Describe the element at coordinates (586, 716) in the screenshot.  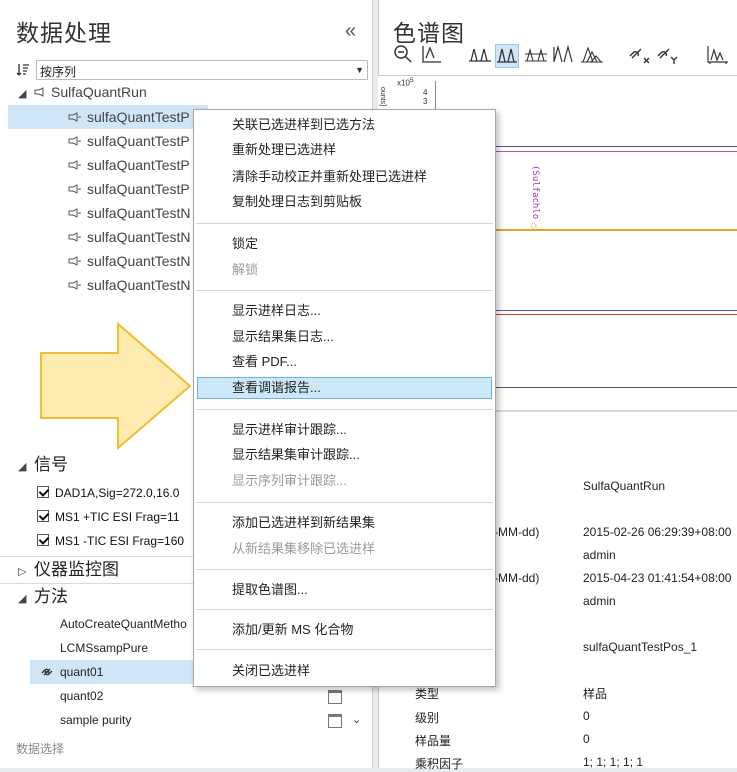
I see `property-value: 0` at that location.